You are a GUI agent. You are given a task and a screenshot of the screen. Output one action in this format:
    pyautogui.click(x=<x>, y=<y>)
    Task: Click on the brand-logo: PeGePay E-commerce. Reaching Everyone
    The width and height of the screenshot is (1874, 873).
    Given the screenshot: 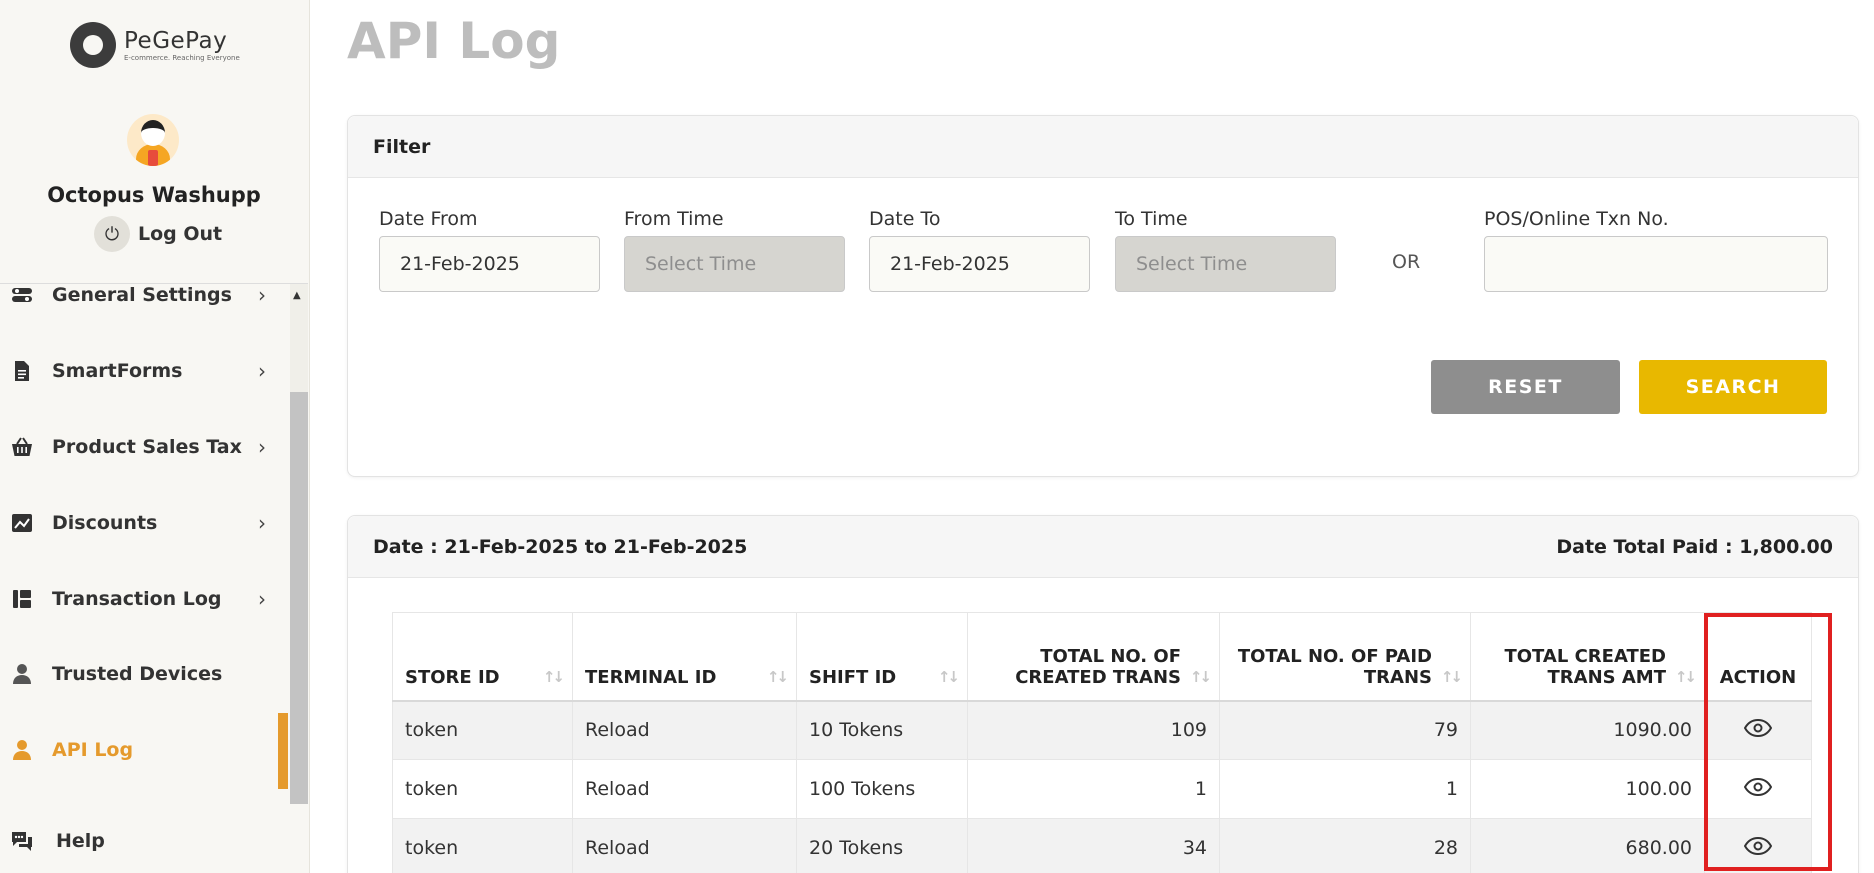 What is the action you would take?
    pyautogui.click(x=155, y=45)
    